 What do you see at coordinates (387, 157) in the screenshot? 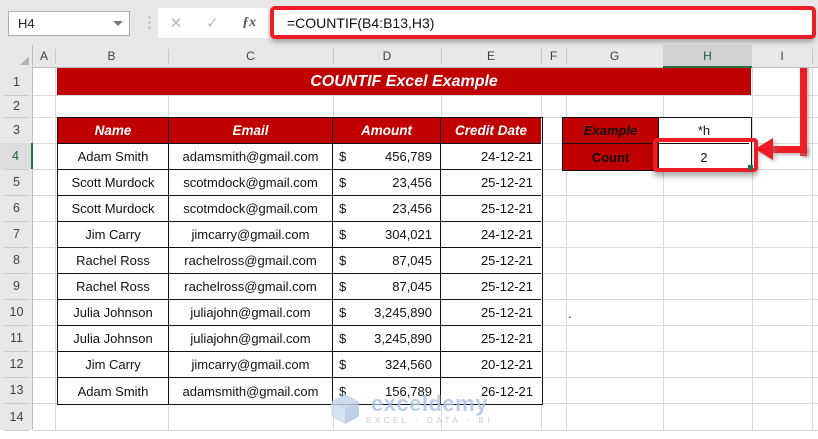
I see `cell-amount: $456,789` at bounding box center [387, 157].